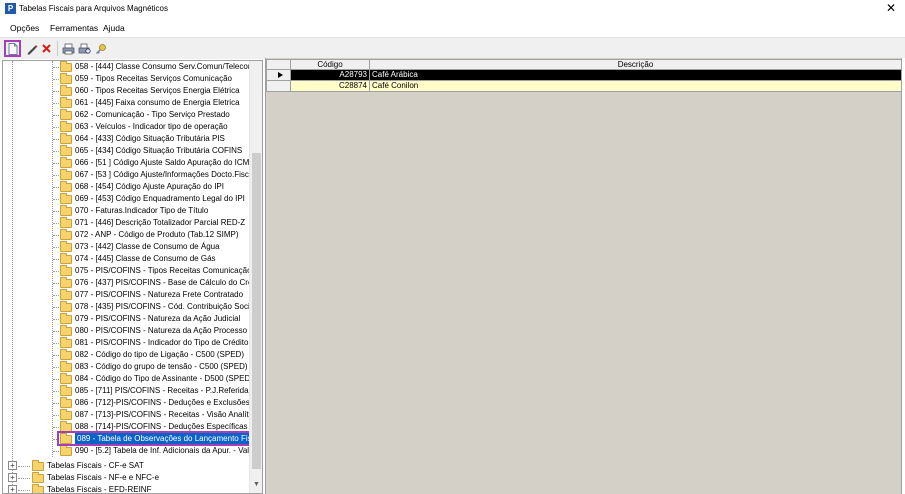  I want to click on table-row: A28793 Café Arábica, so click(584, 75).